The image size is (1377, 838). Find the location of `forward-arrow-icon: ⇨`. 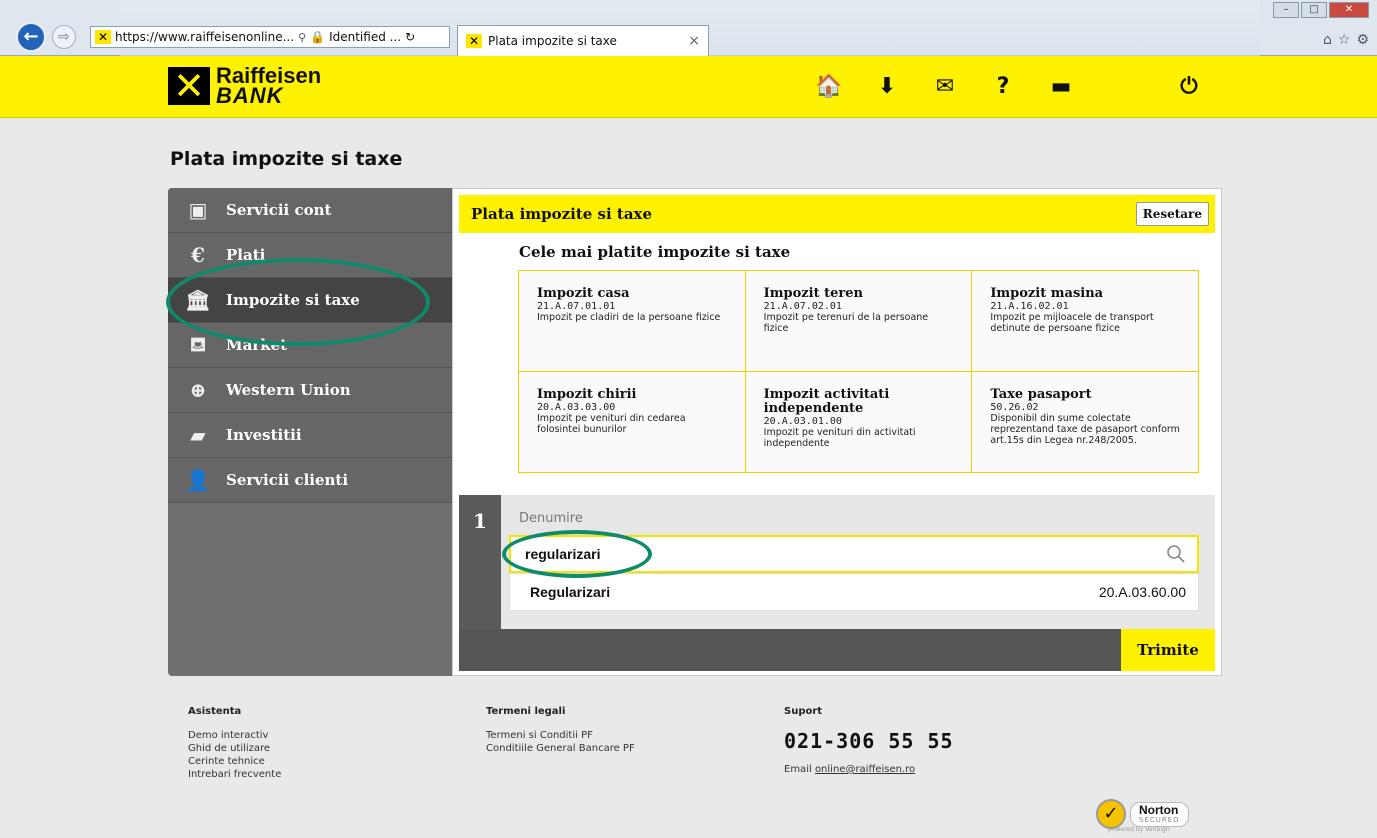

forward-arrow-icon: ⇨ is located at coordinates (64, 37).